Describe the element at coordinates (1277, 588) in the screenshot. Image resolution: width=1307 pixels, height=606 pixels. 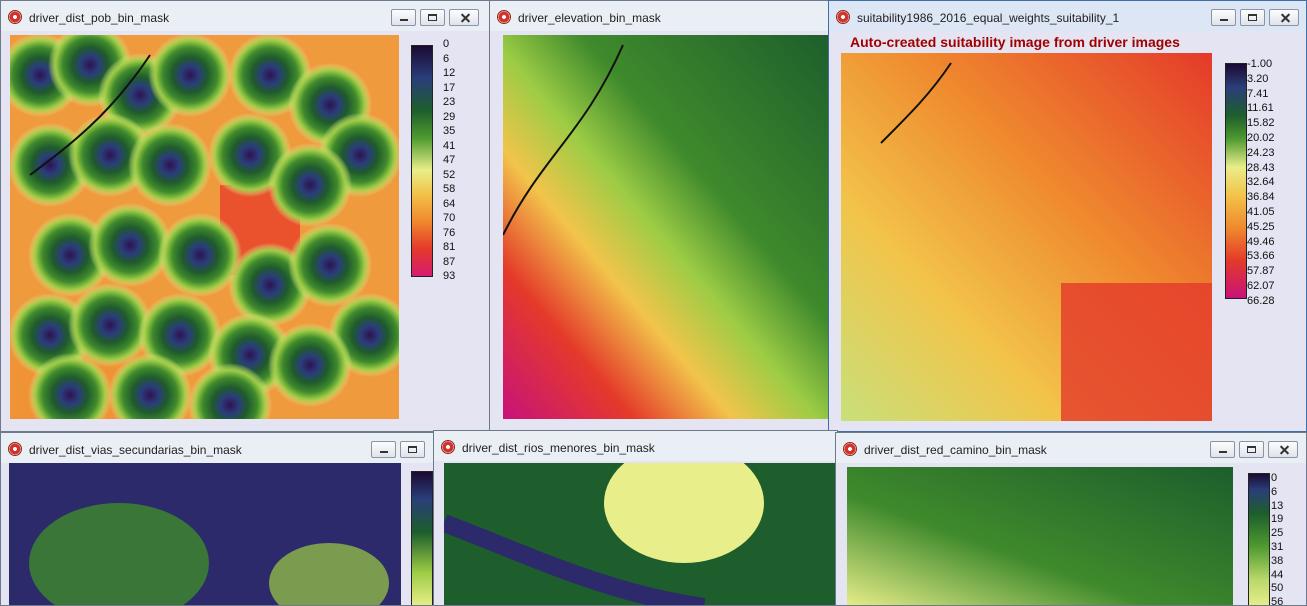
I see `legend-tick-label: 50` at that location.